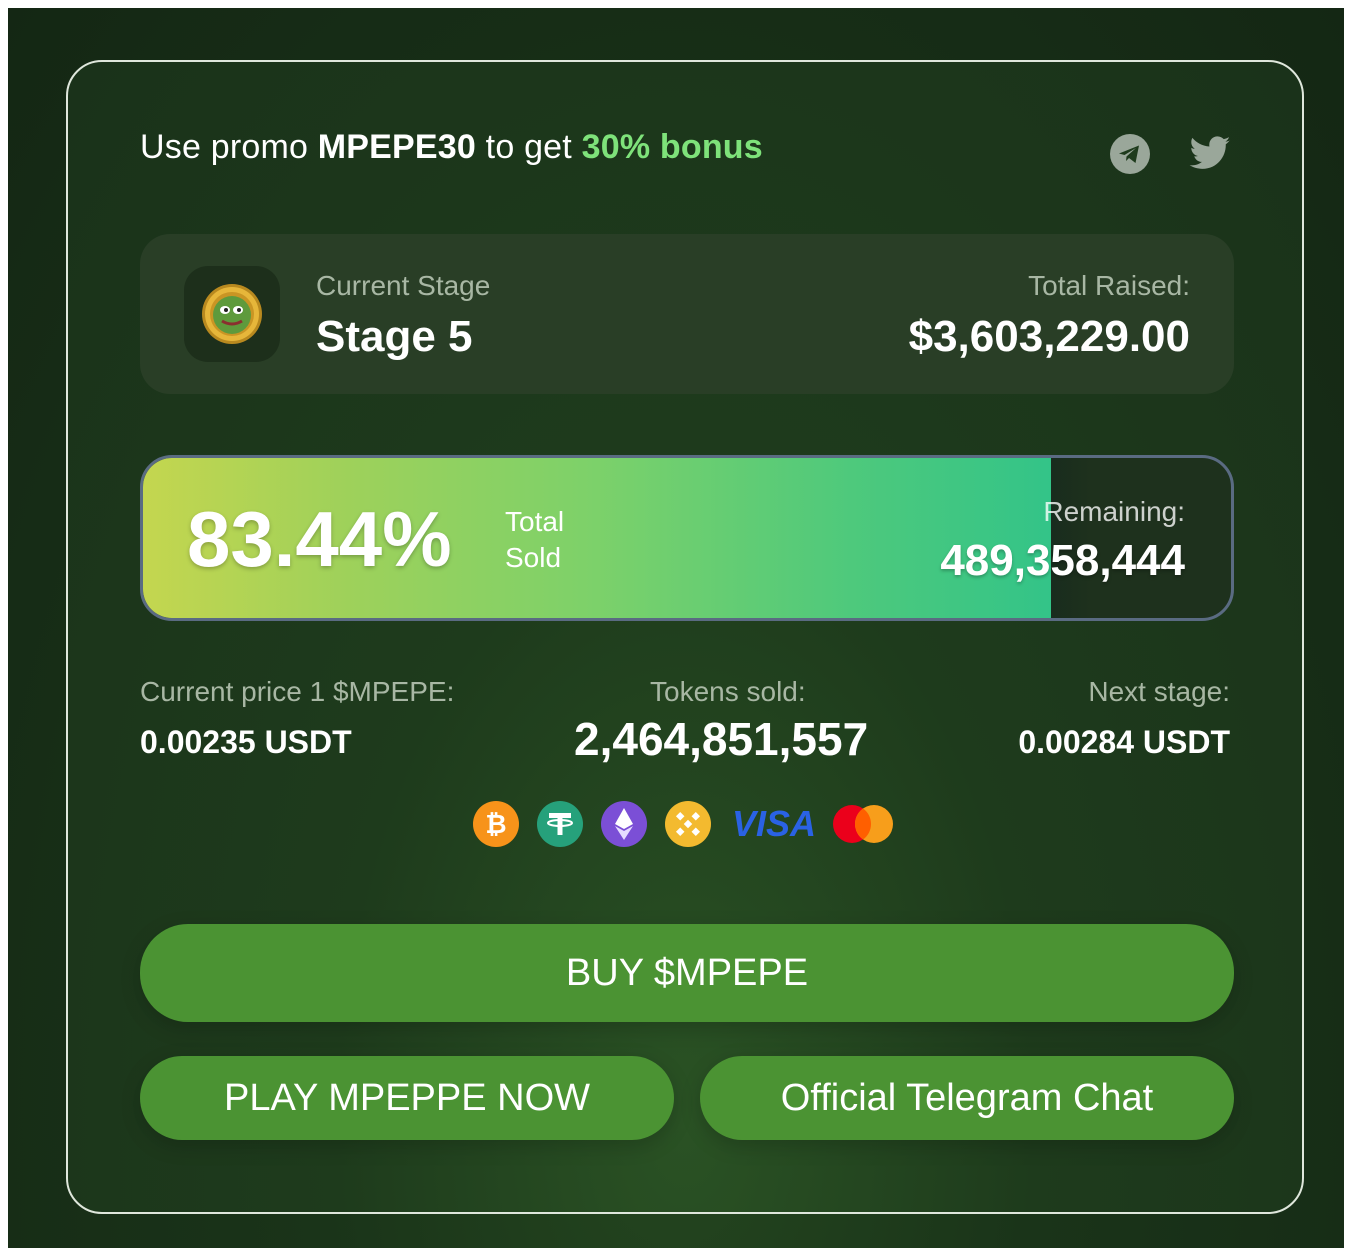 This screenshot has height=1249, width=1345. What do you see at coordinates (721, 739) in the screenshot?
I see `tokens-sold-value: 2,464,851,557` at bounding box center [721, 739].